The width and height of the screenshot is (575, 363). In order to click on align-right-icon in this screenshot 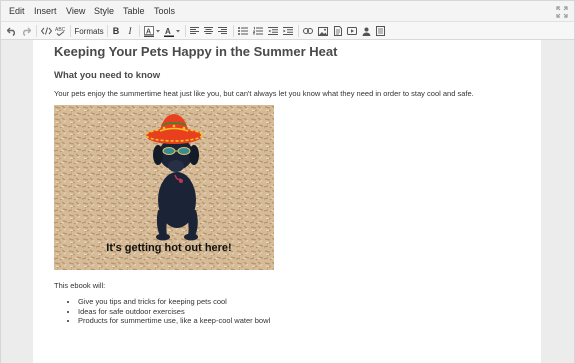, I will do `click(222, 31)`.